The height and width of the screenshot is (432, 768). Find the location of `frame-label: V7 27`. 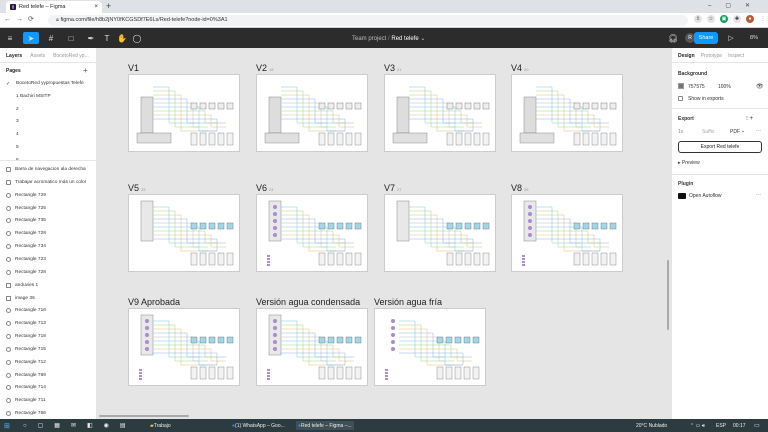

frame-label: V7 27 is located at coordinates (392, 188).